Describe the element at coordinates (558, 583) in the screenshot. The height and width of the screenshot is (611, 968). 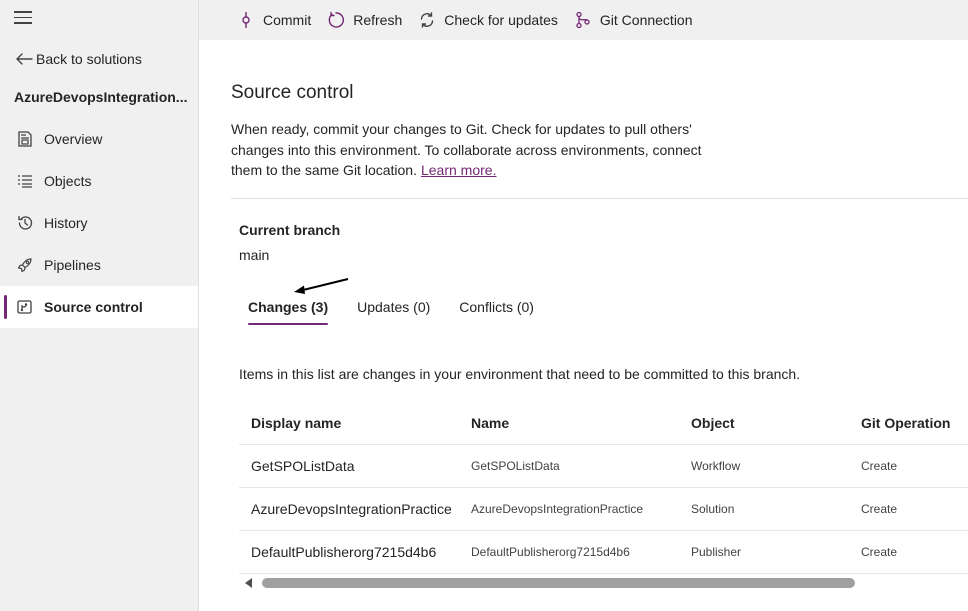
I see `scrollbar-thumb` at that location.